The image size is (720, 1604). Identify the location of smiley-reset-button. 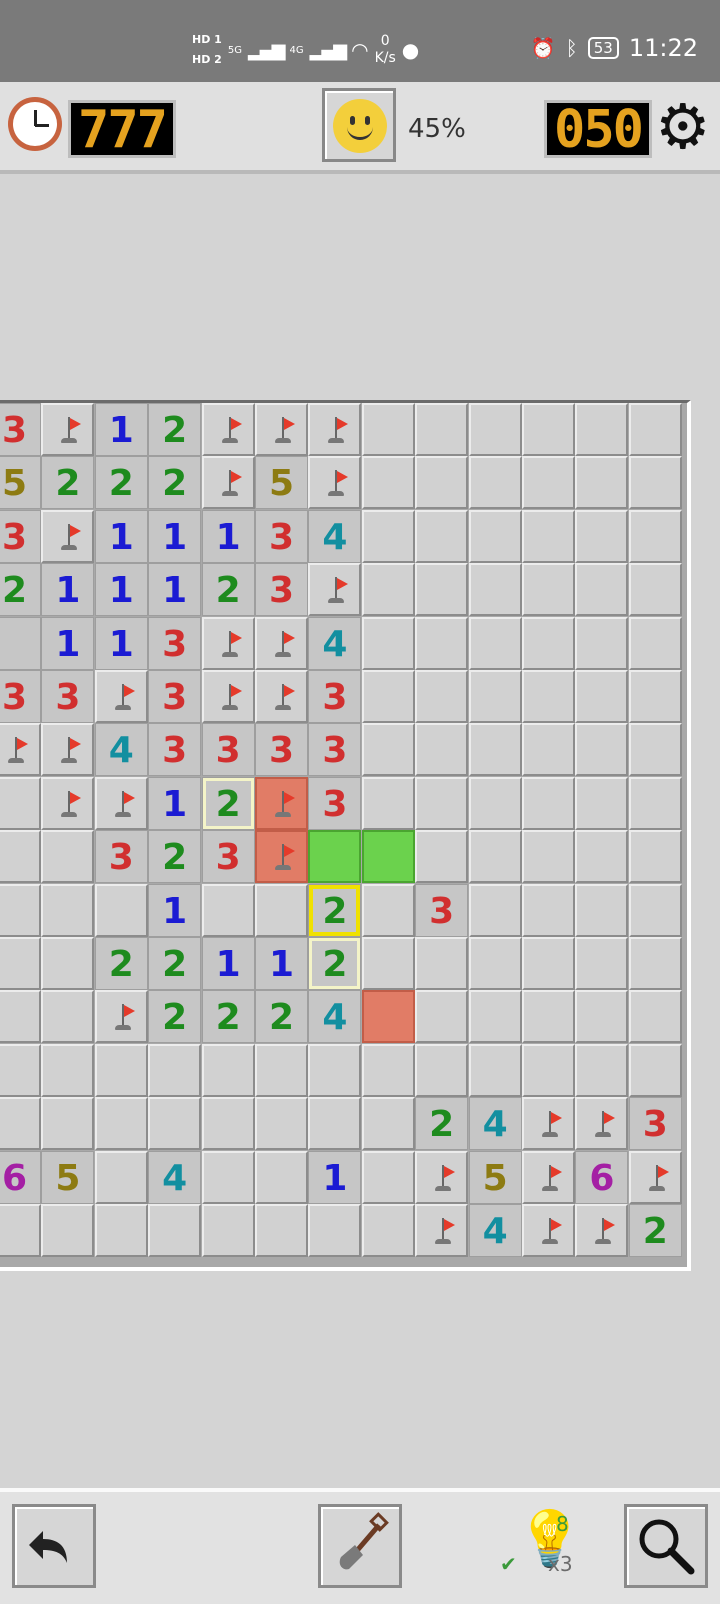
(359, 125).